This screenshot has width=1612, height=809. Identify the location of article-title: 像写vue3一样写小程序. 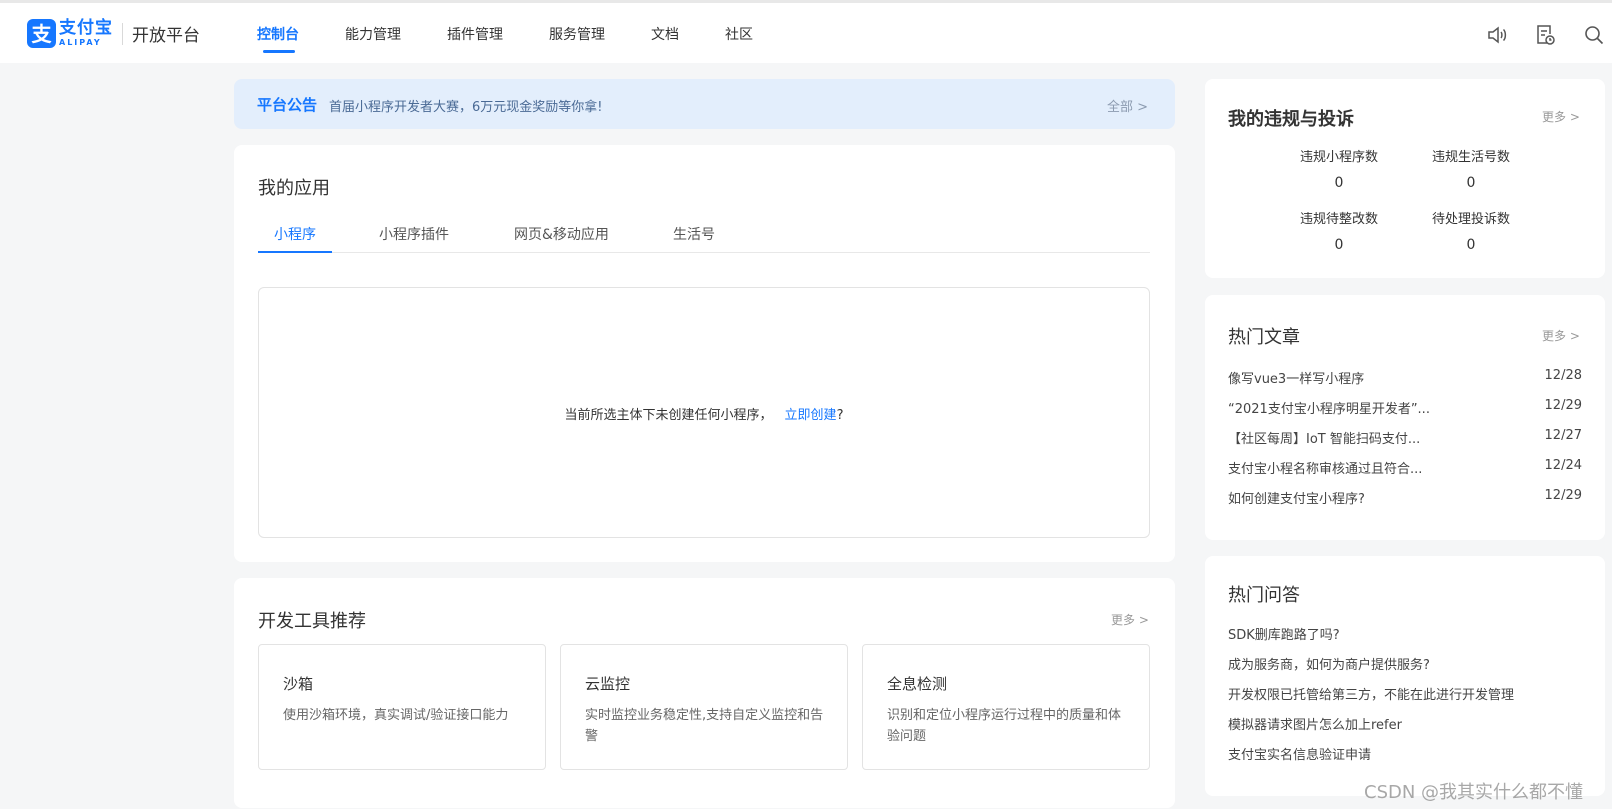
(1296, 379).